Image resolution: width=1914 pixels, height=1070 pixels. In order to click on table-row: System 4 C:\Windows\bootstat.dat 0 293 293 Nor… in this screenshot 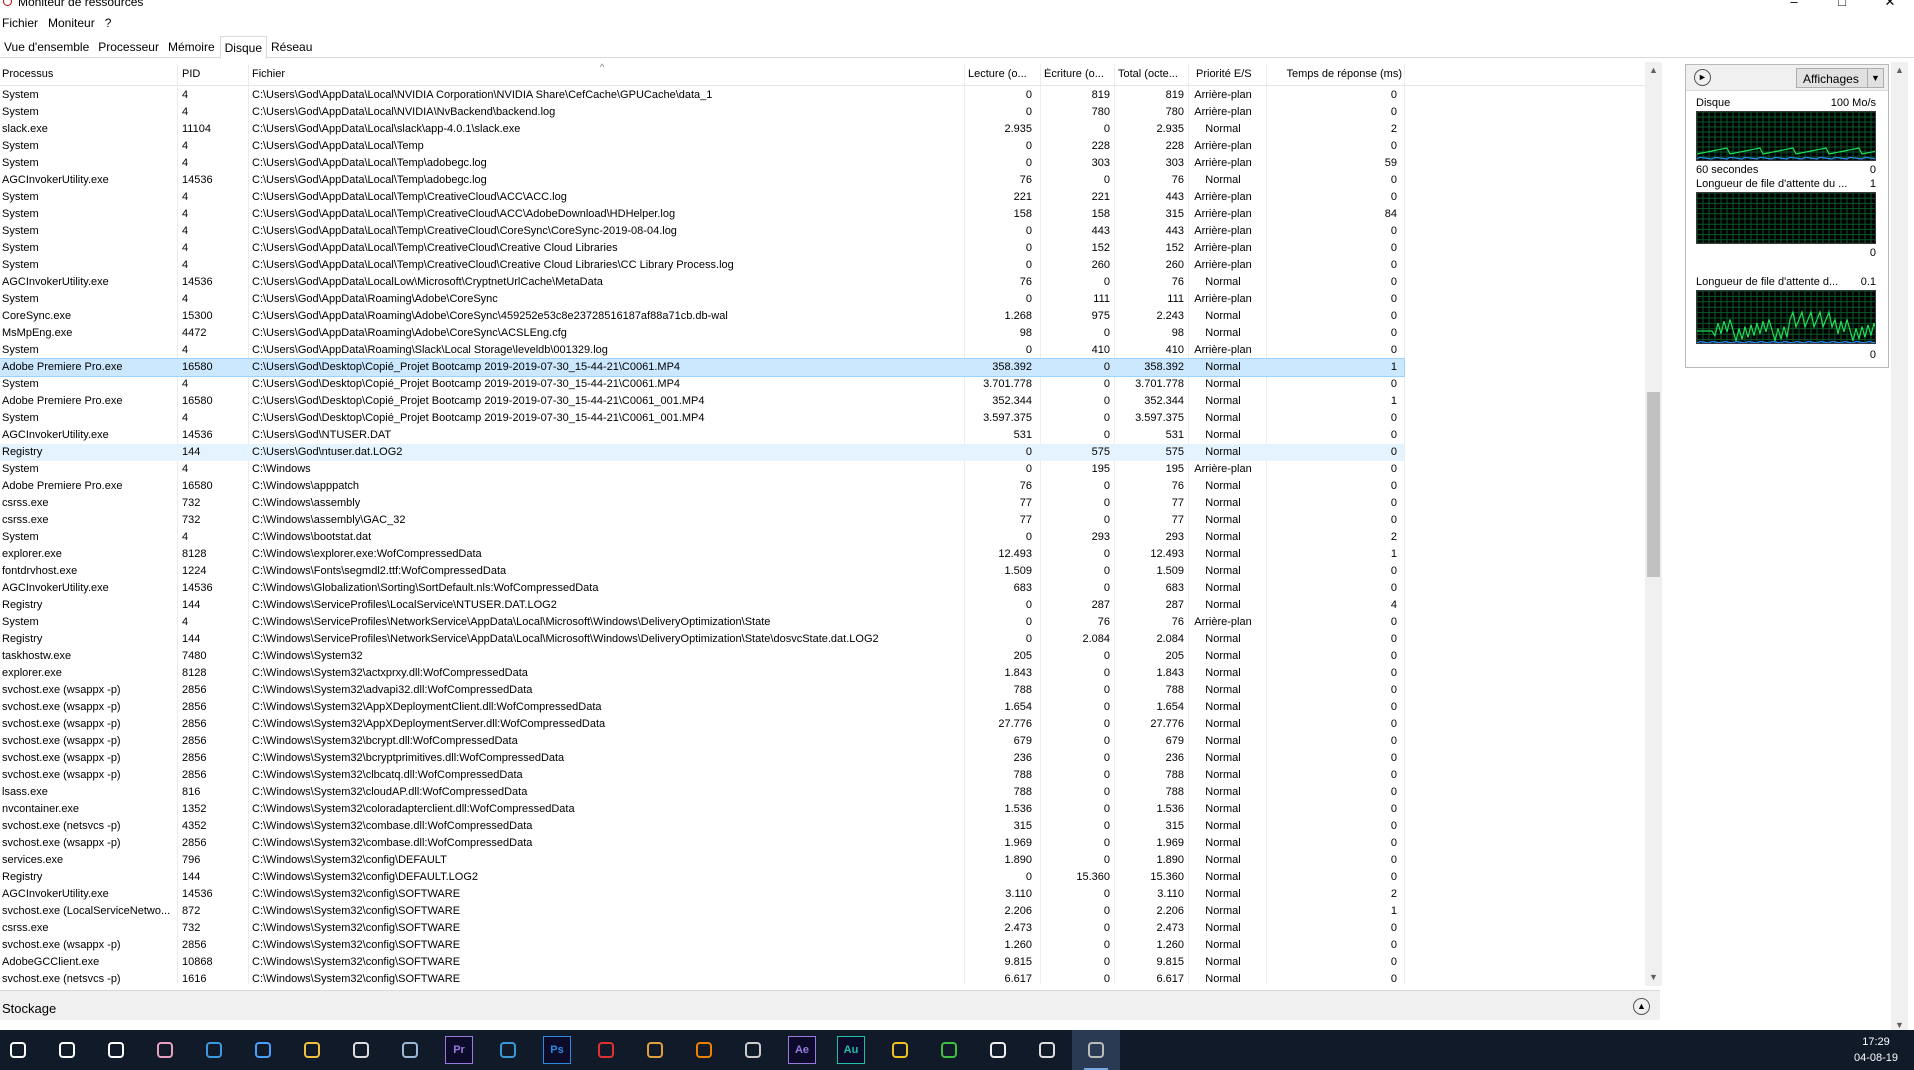, I will do `click(702, 537)`.